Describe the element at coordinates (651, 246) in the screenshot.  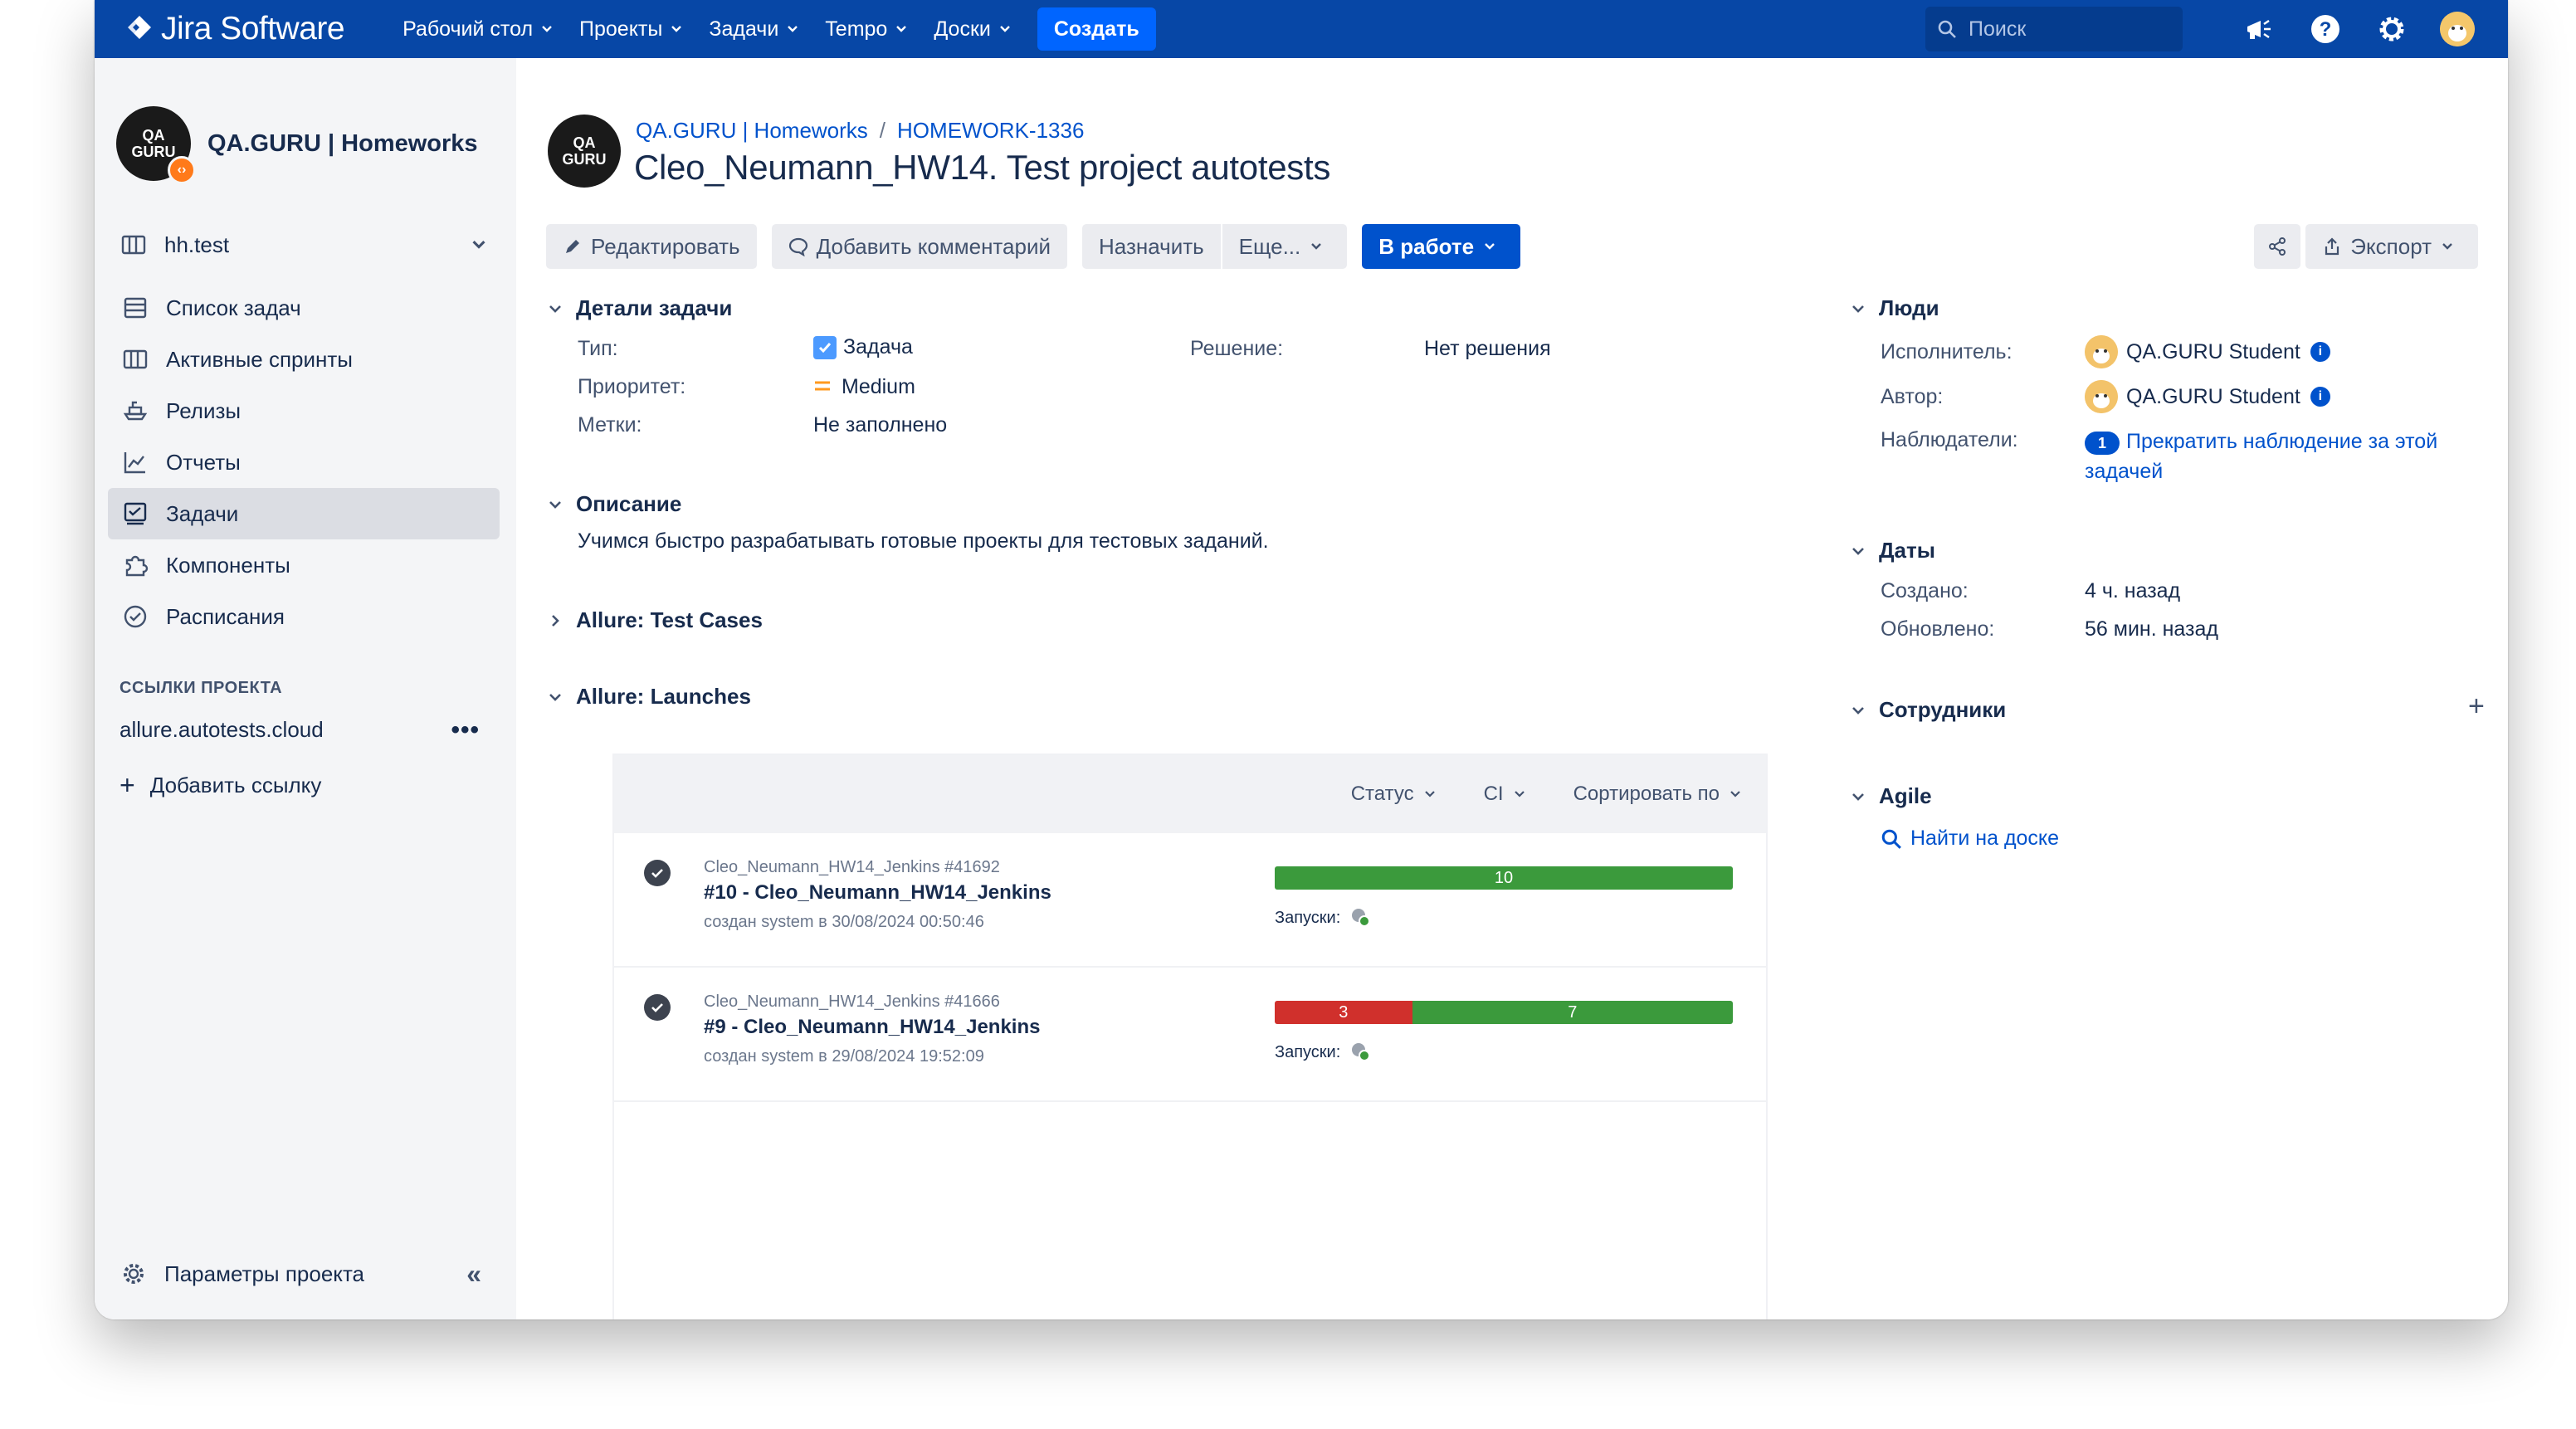
I see `edit-button: Редактировать` at that location.